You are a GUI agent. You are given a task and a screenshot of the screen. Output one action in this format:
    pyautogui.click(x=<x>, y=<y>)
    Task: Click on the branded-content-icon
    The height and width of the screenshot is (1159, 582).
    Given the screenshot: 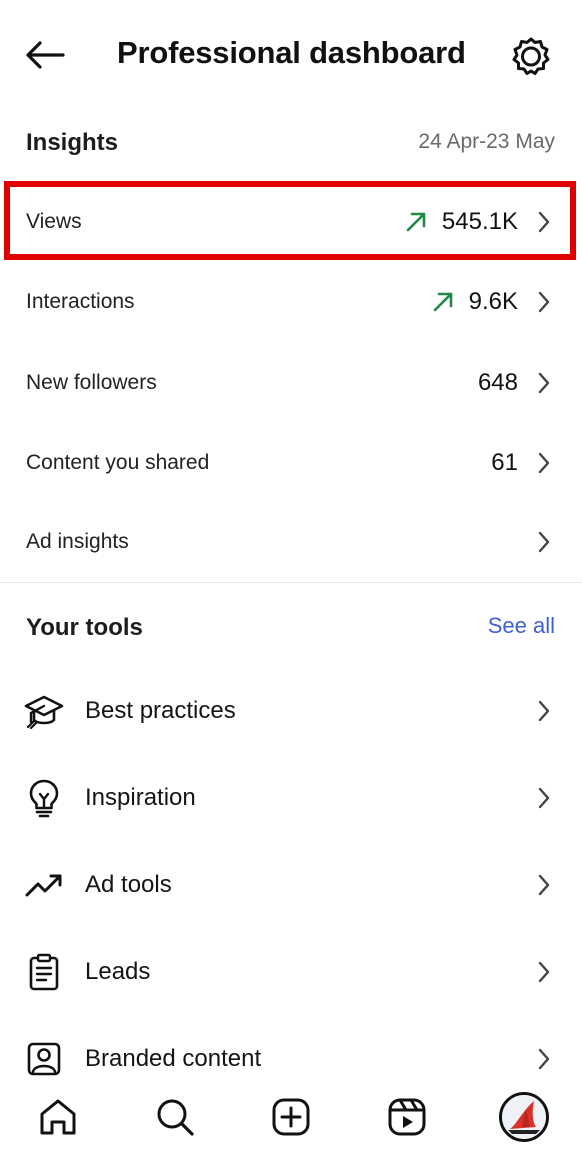 What is the action you would take?
    pyautogui.click(x=44, y=1059)
    